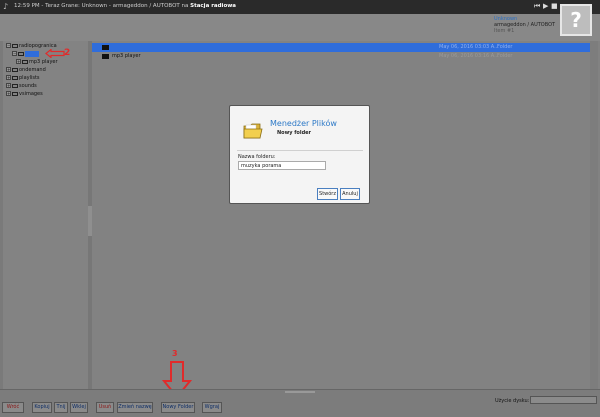 The width and height of the screenshot is (600, 417). I want to click on play-icon: ▶, so click(545, 6).